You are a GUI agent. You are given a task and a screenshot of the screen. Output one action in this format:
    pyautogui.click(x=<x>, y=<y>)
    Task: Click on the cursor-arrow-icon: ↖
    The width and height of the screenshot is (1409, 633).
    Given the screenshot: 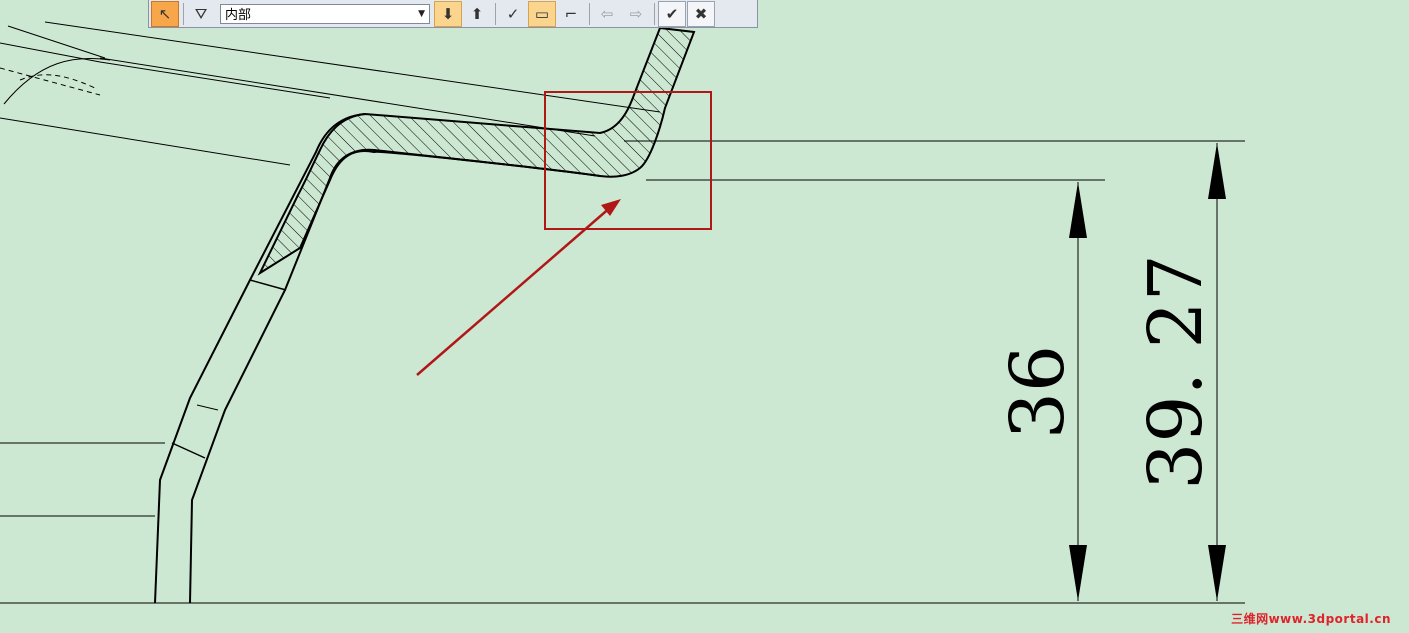 What is the action you would take?
    pyautogui.click(x=165, y=13)
    